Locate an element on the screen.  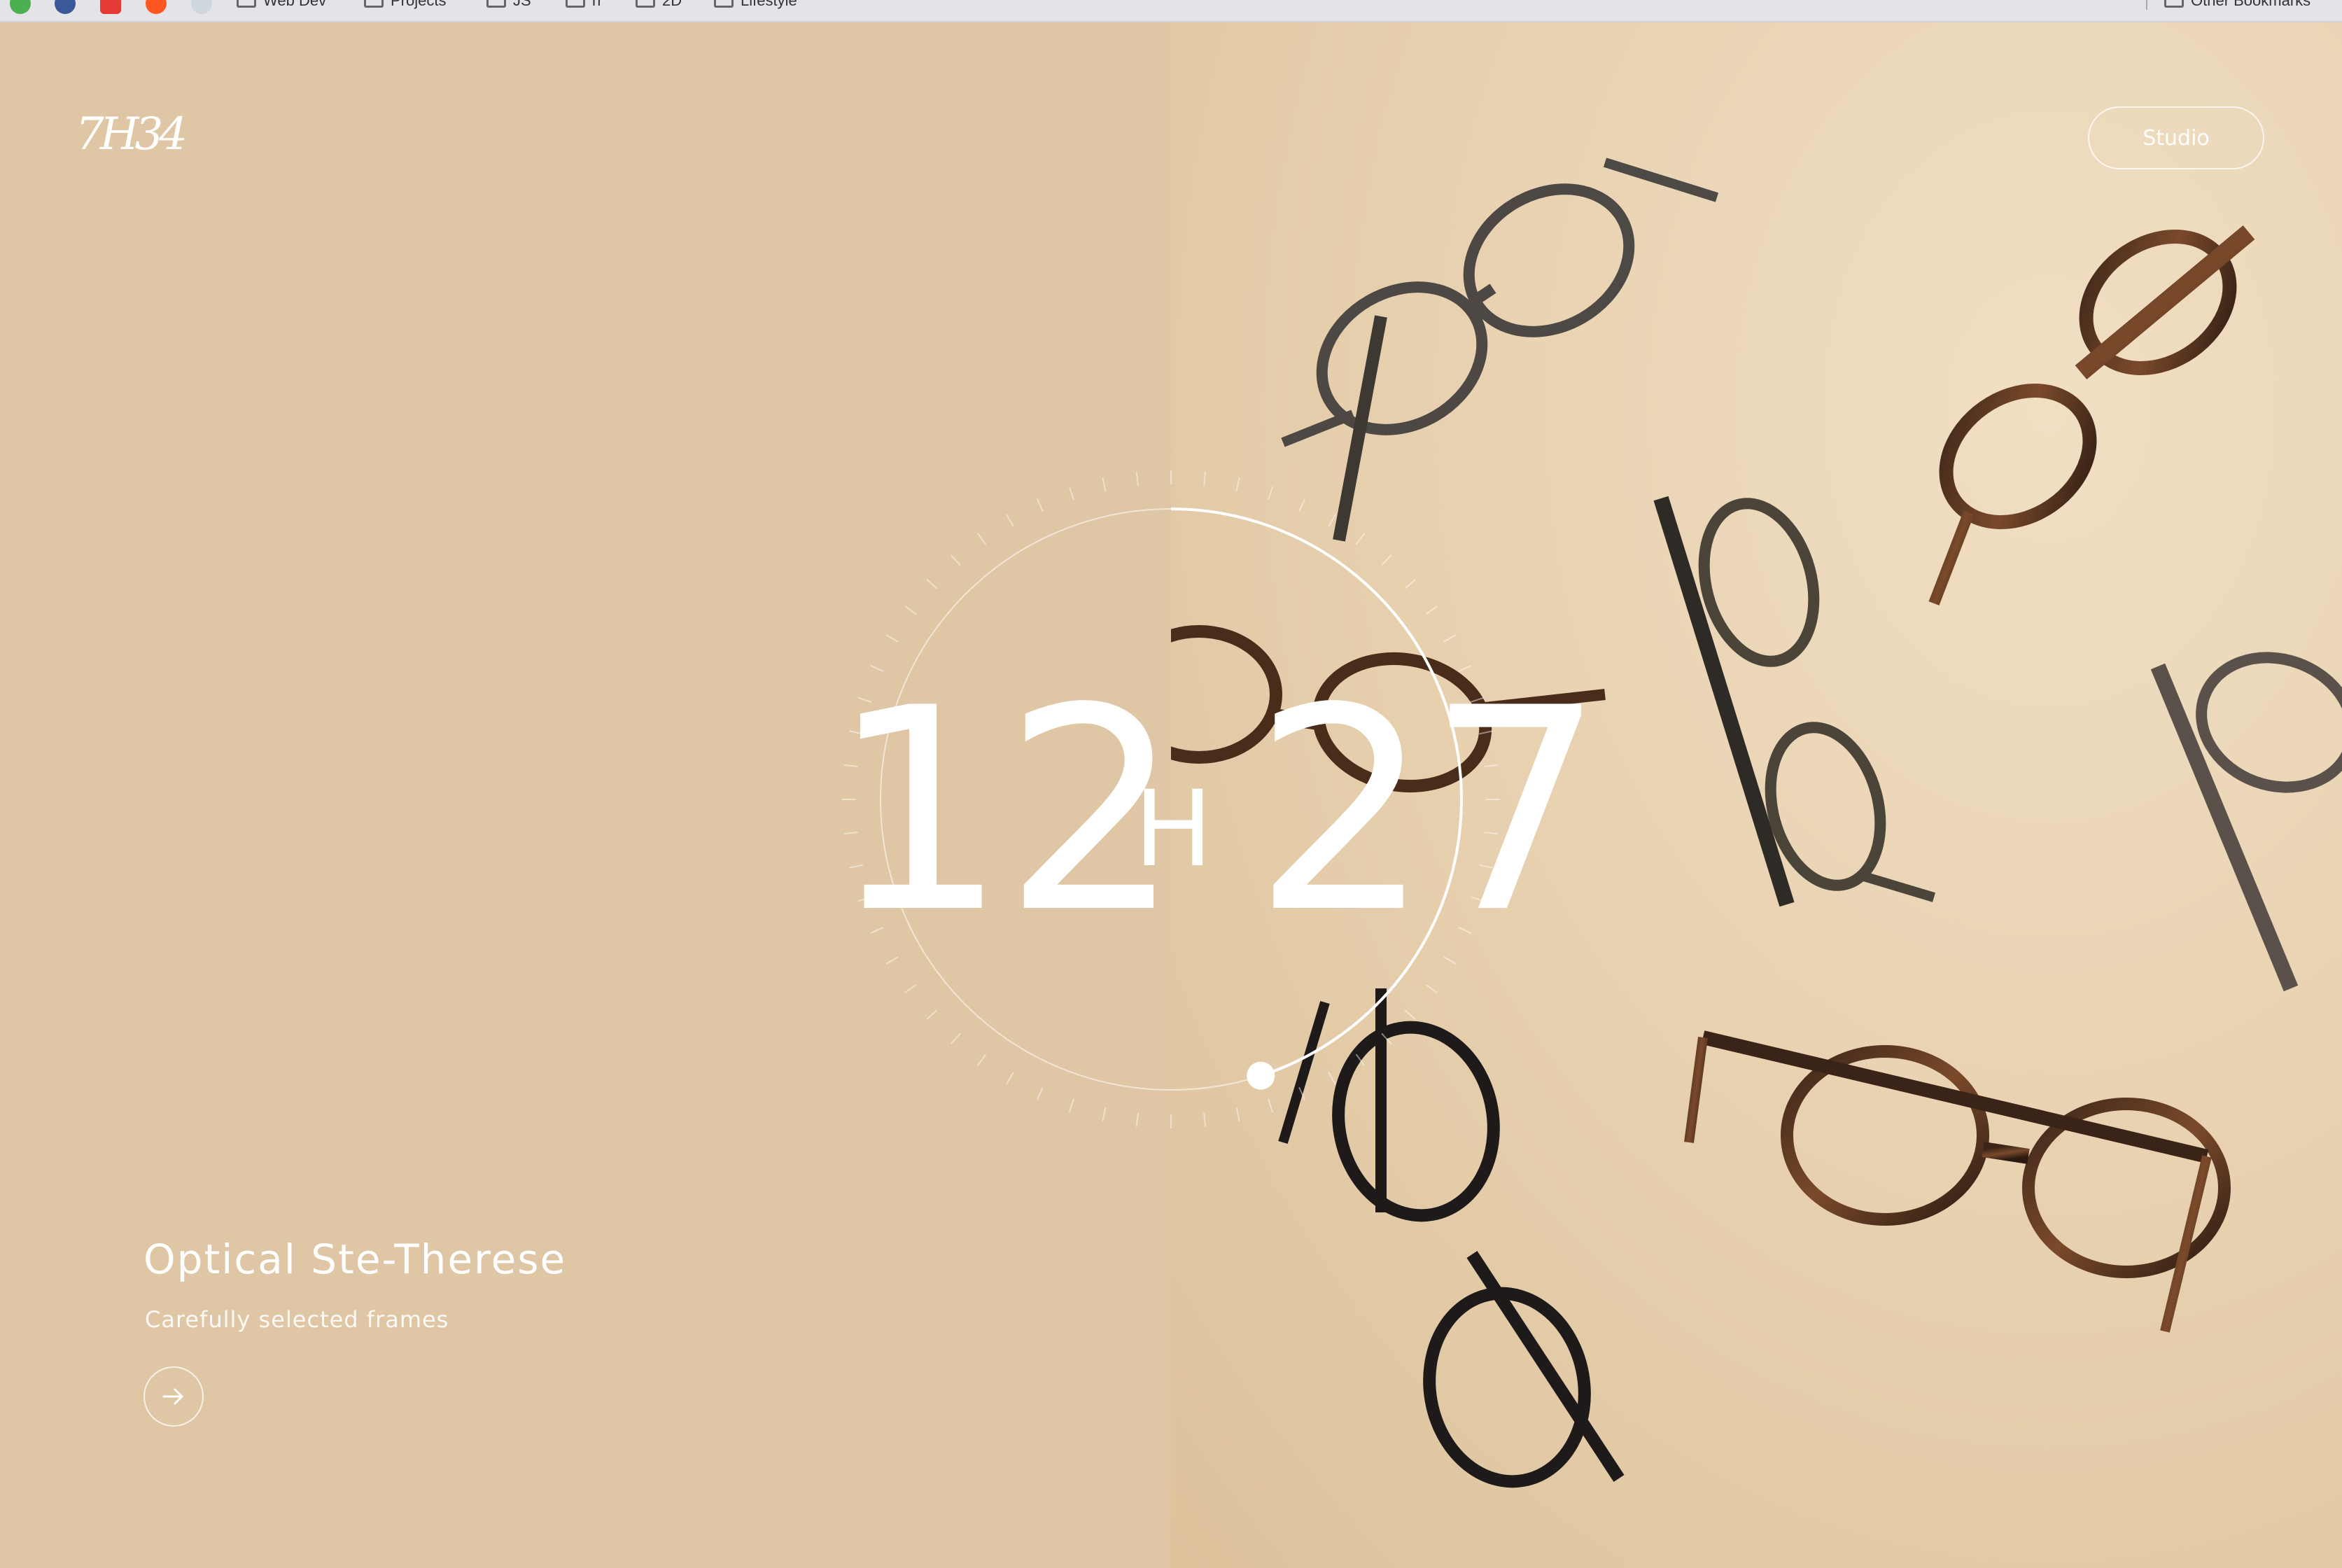
clock-minutes: 27 is located at coordinates (1429, 811).